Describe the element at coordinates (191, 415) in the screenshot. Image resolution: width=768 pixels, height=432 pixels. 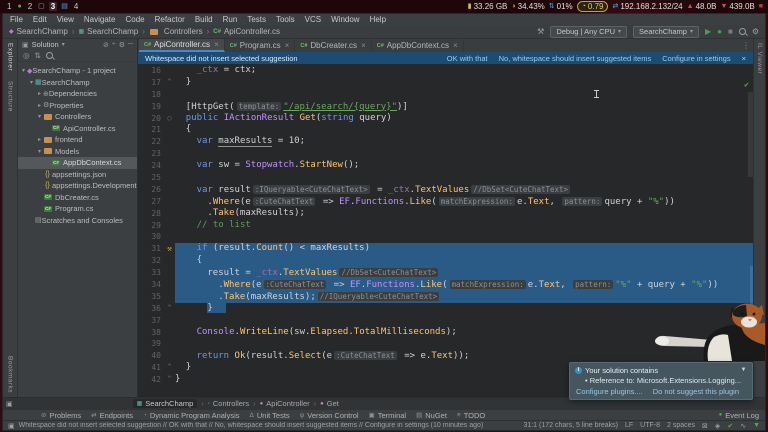
I see `tool-window-button-dynamic-program-analysis: ◔ Dynamic Program Analysis` at that location.